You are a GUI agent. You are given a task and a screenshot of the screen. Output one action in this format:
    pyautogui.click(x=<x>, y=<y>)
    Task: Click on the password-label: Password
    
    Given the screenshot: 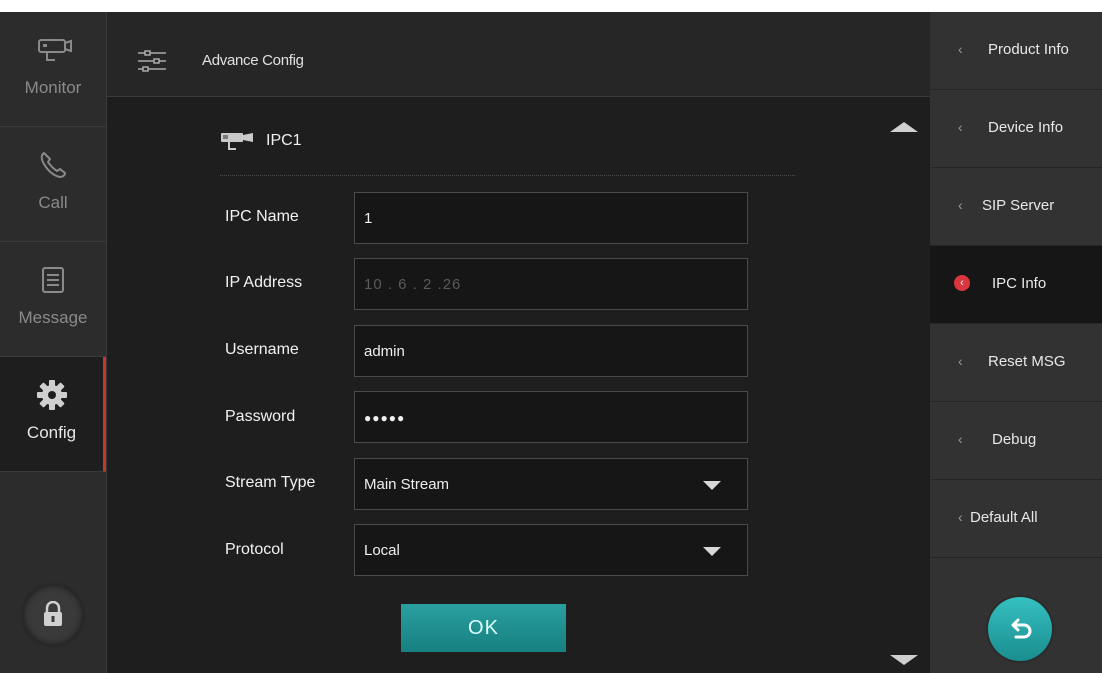 What is the action you would take?
    pyautogui.click(x=260, y=416)
    